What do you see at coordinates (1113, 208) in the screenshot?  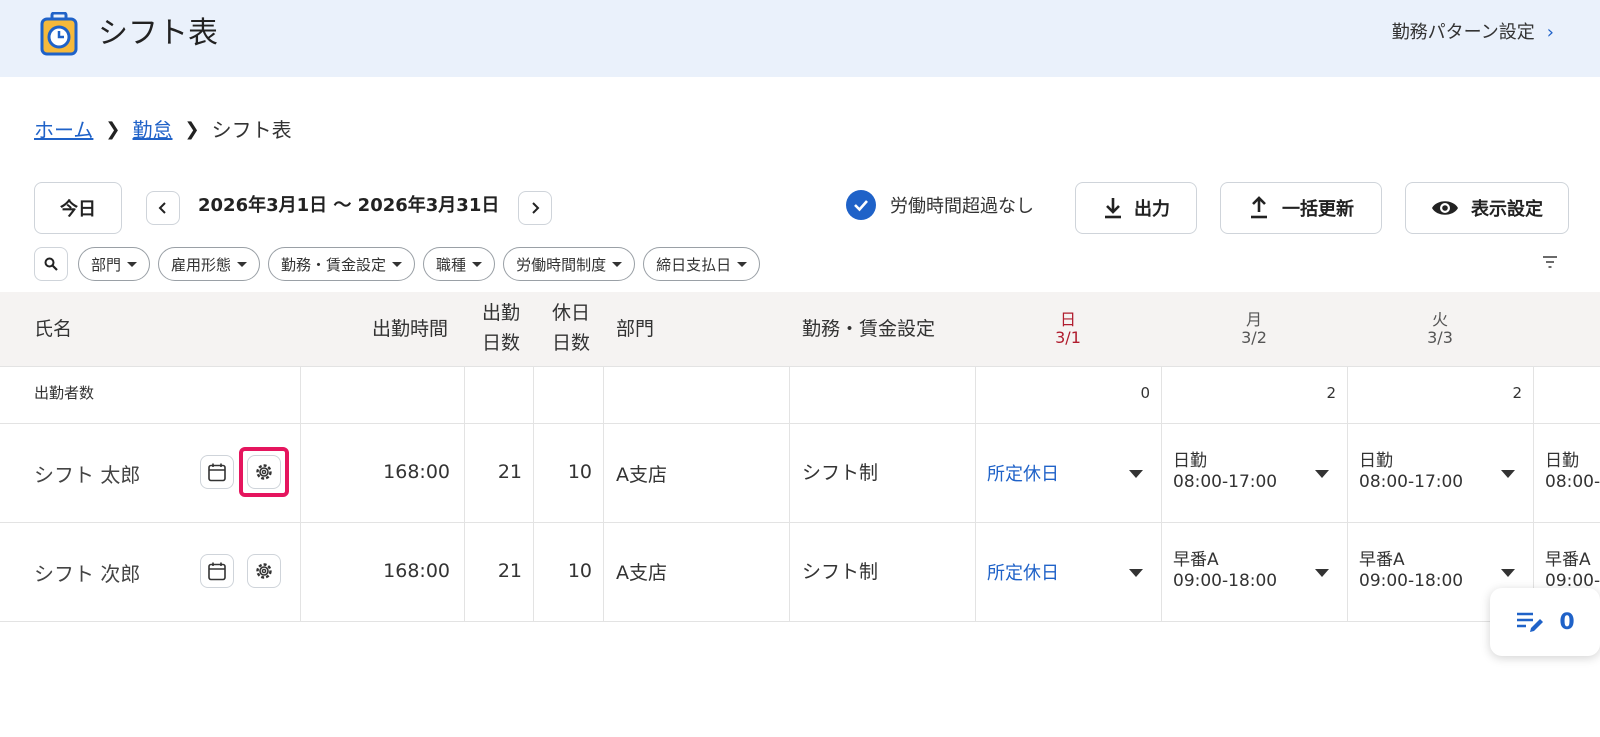 I see `download-icon` at bounding box center [1113, 208].